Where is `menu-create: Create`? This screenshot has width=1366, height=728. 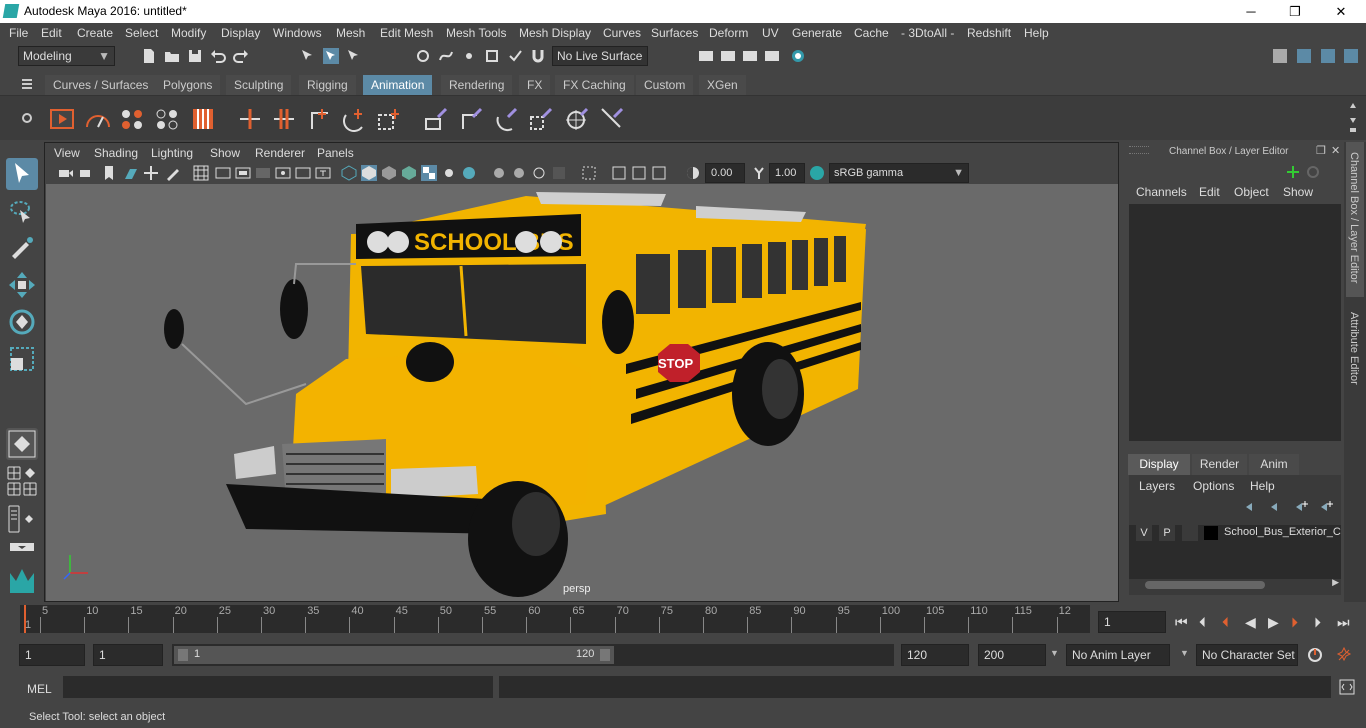
menu-create: Create is located at coordinates (95, 33).